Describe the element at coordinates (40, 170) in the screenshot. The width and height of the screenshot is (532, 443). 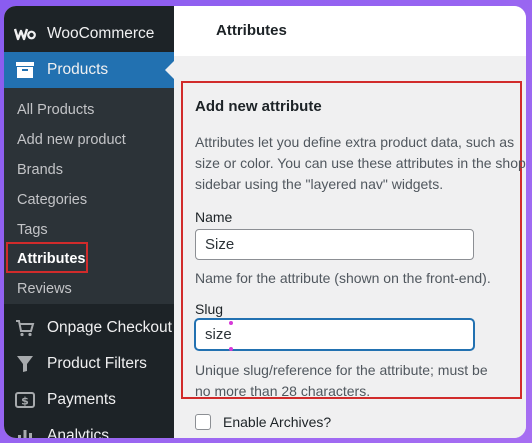
I see `submenu-brands: Brands` at that location.